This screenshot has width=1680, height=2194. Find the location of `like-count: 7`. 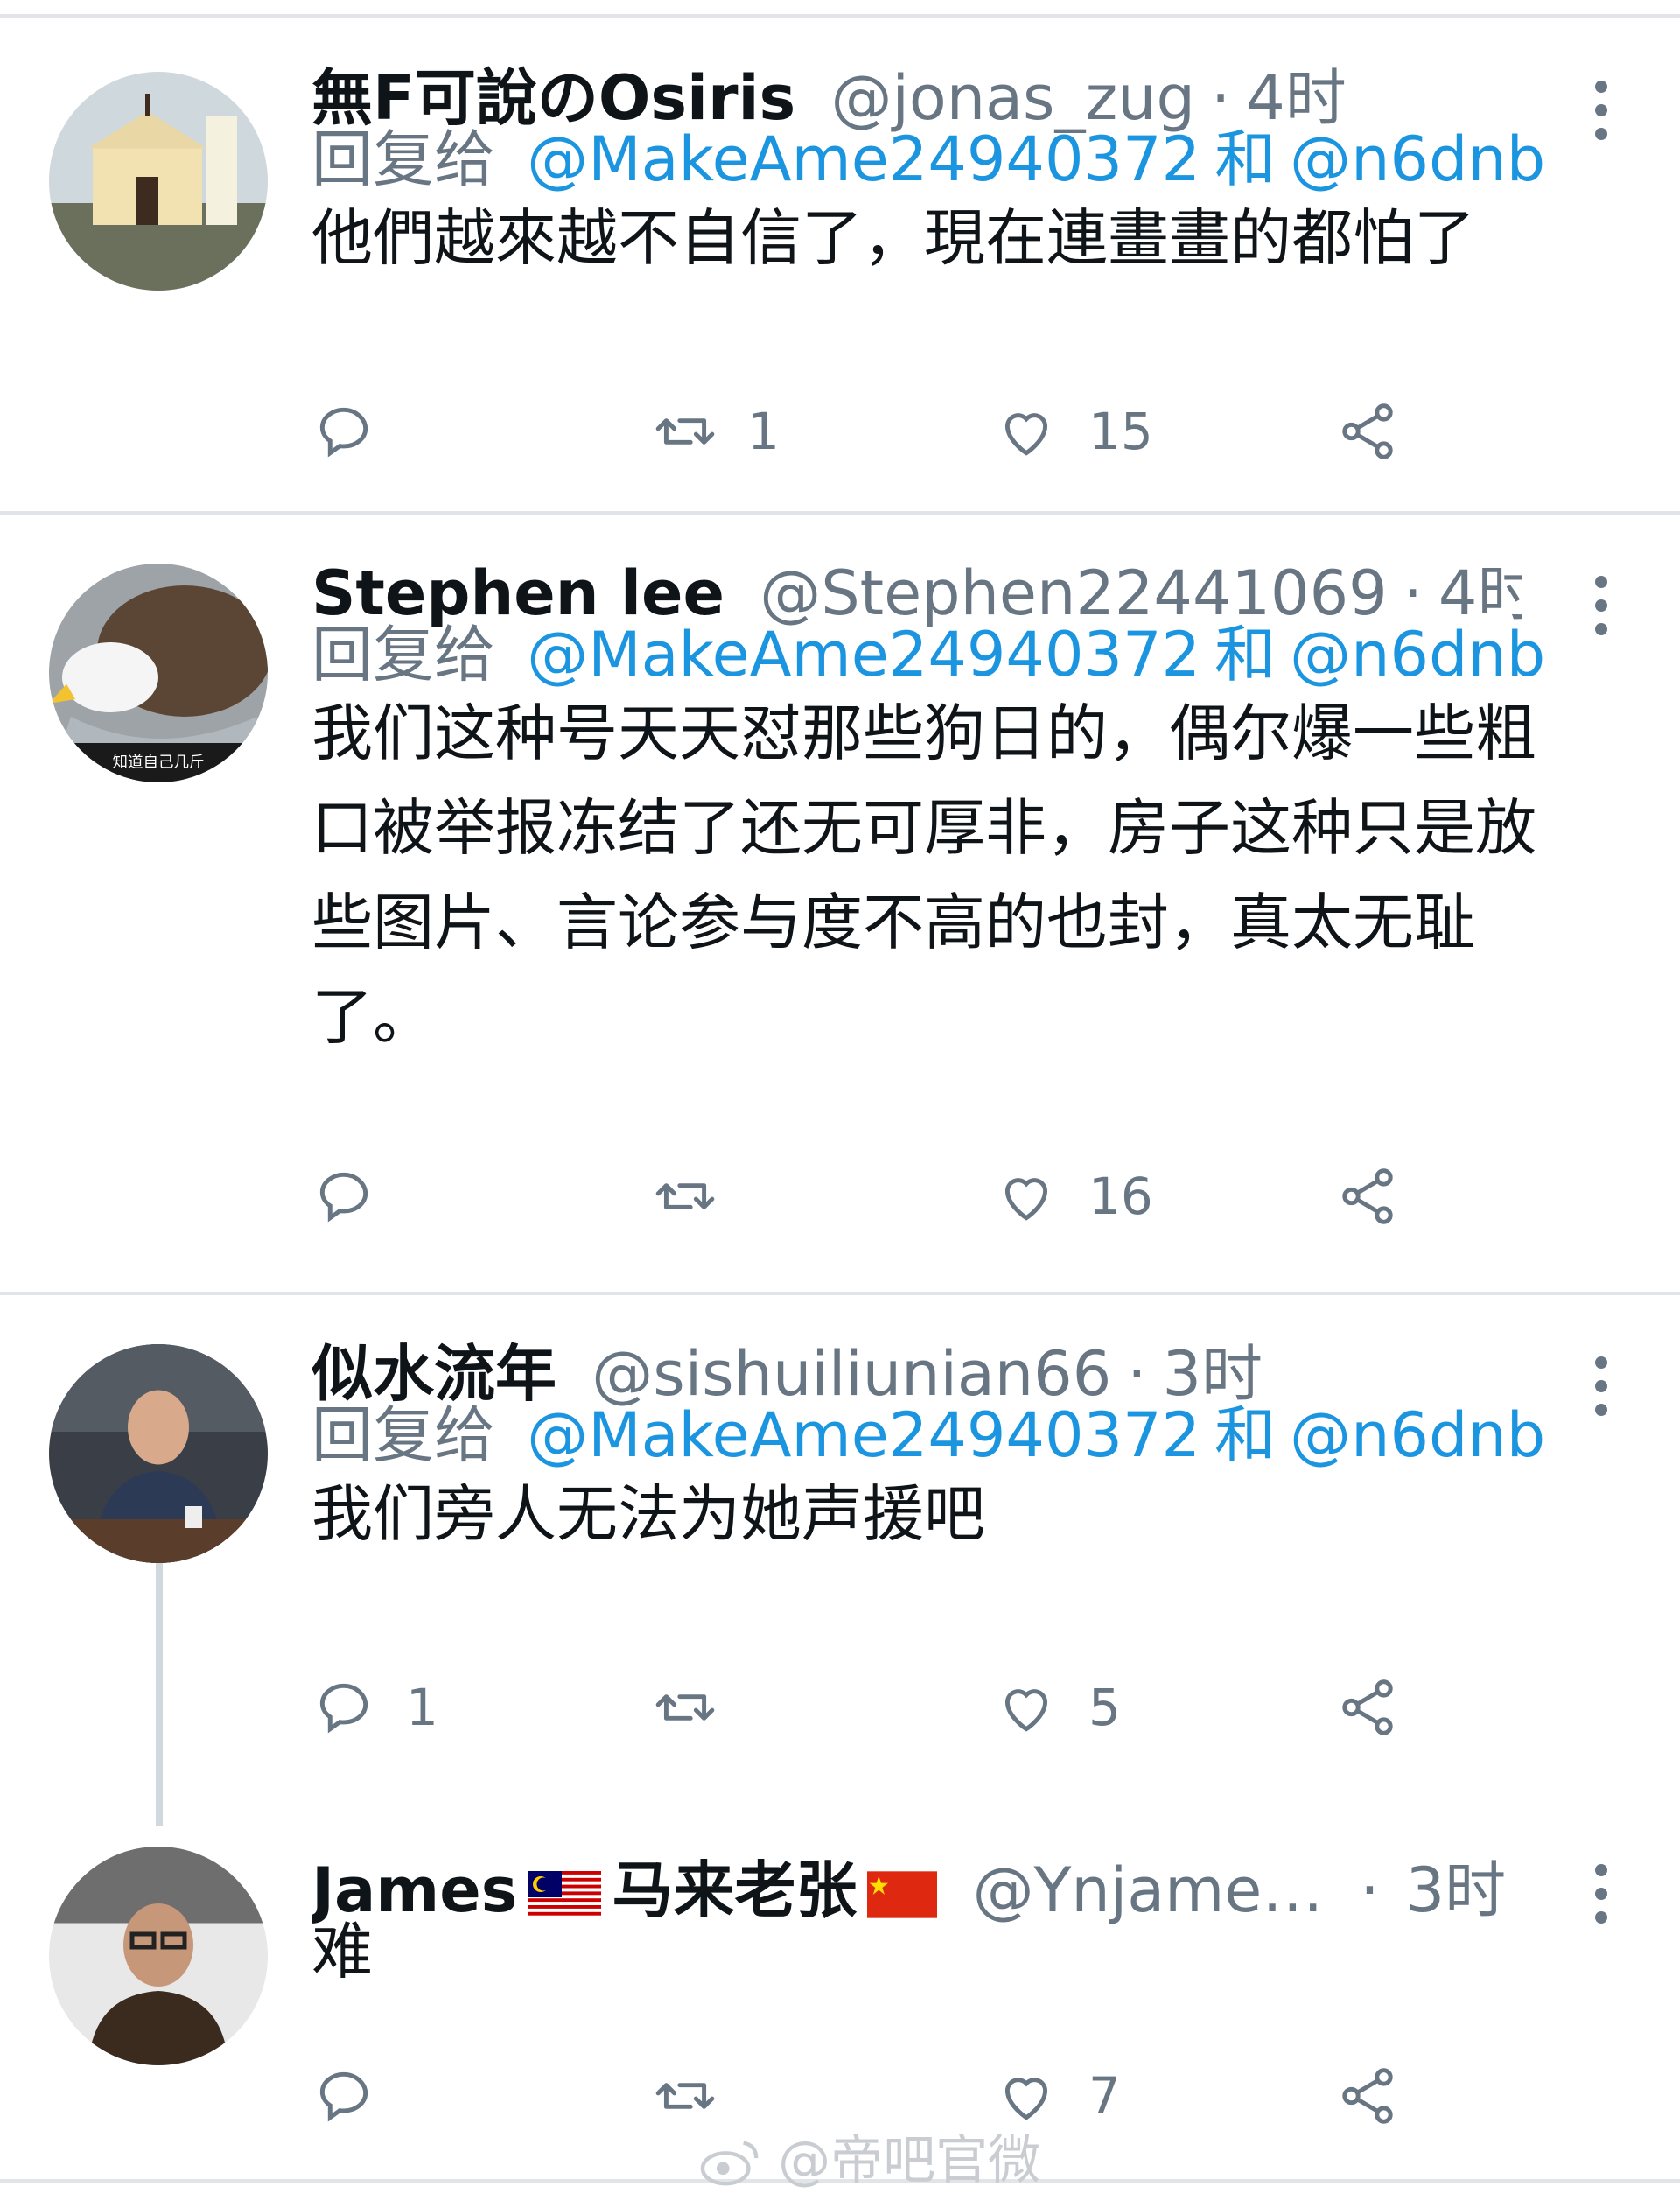

like-count: 7 is located at coordinates (1104, 2096).